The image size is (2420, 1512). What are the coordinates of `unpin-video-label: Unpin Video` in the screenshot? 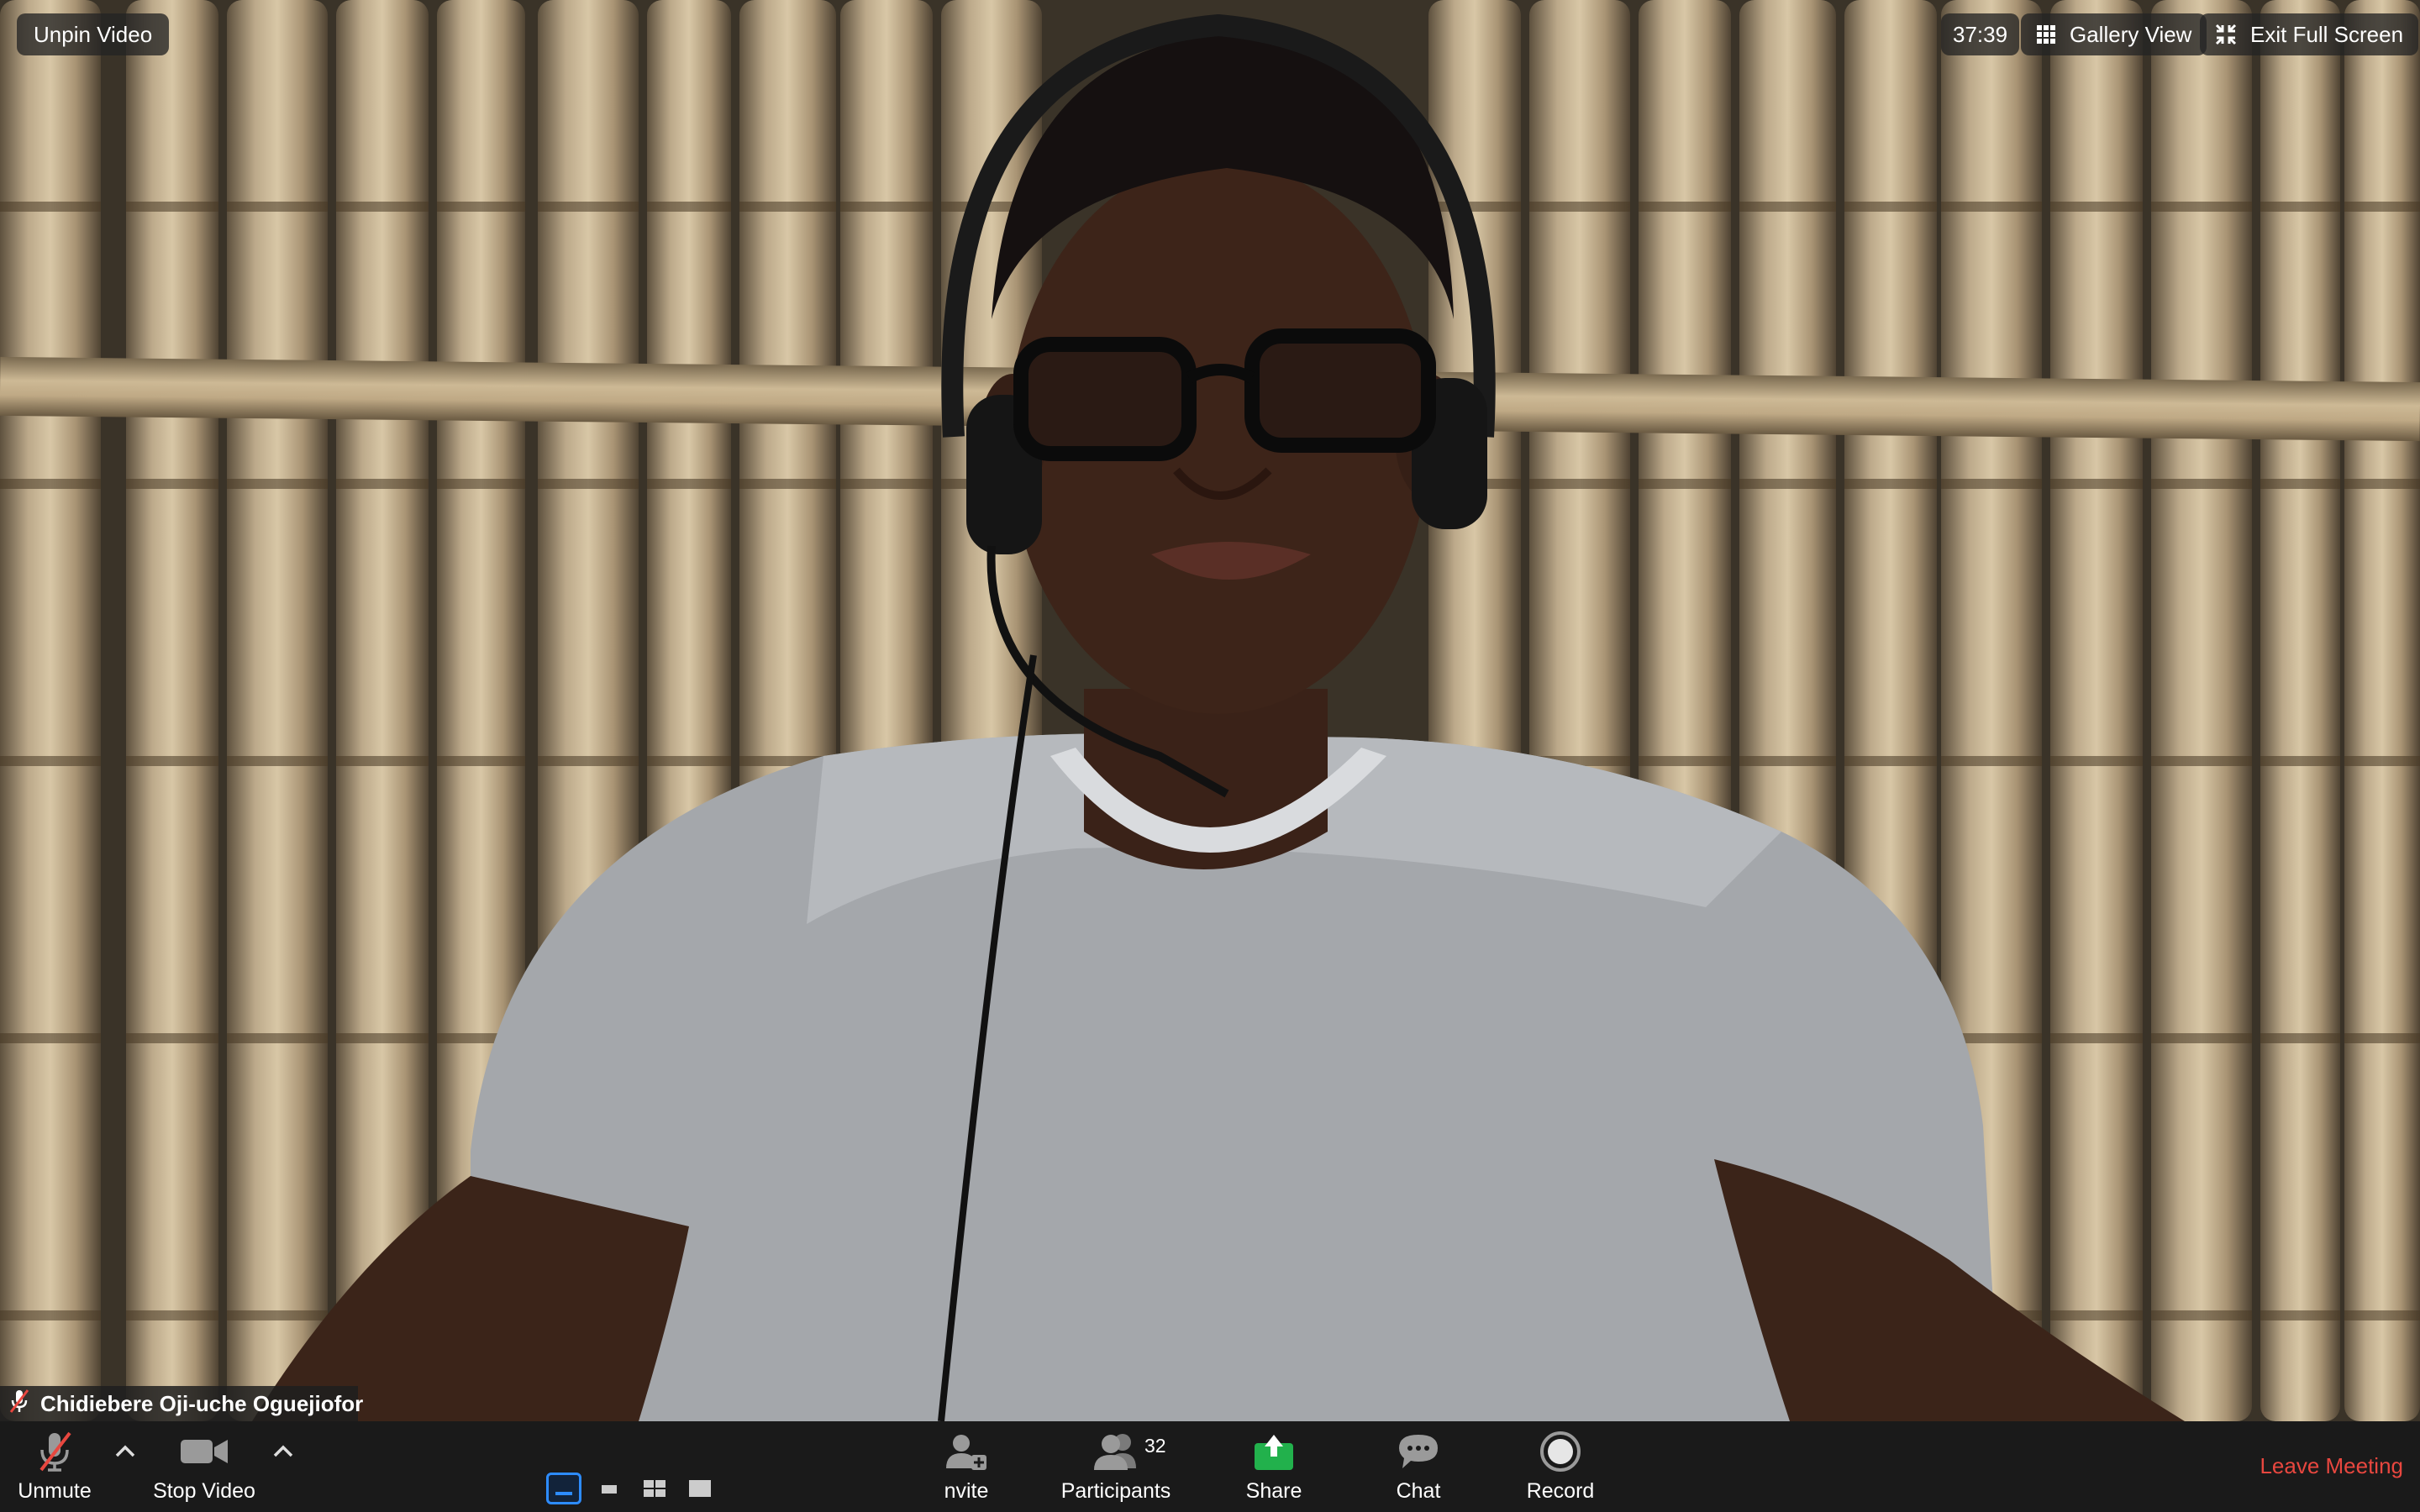 It's located at (94, 34).